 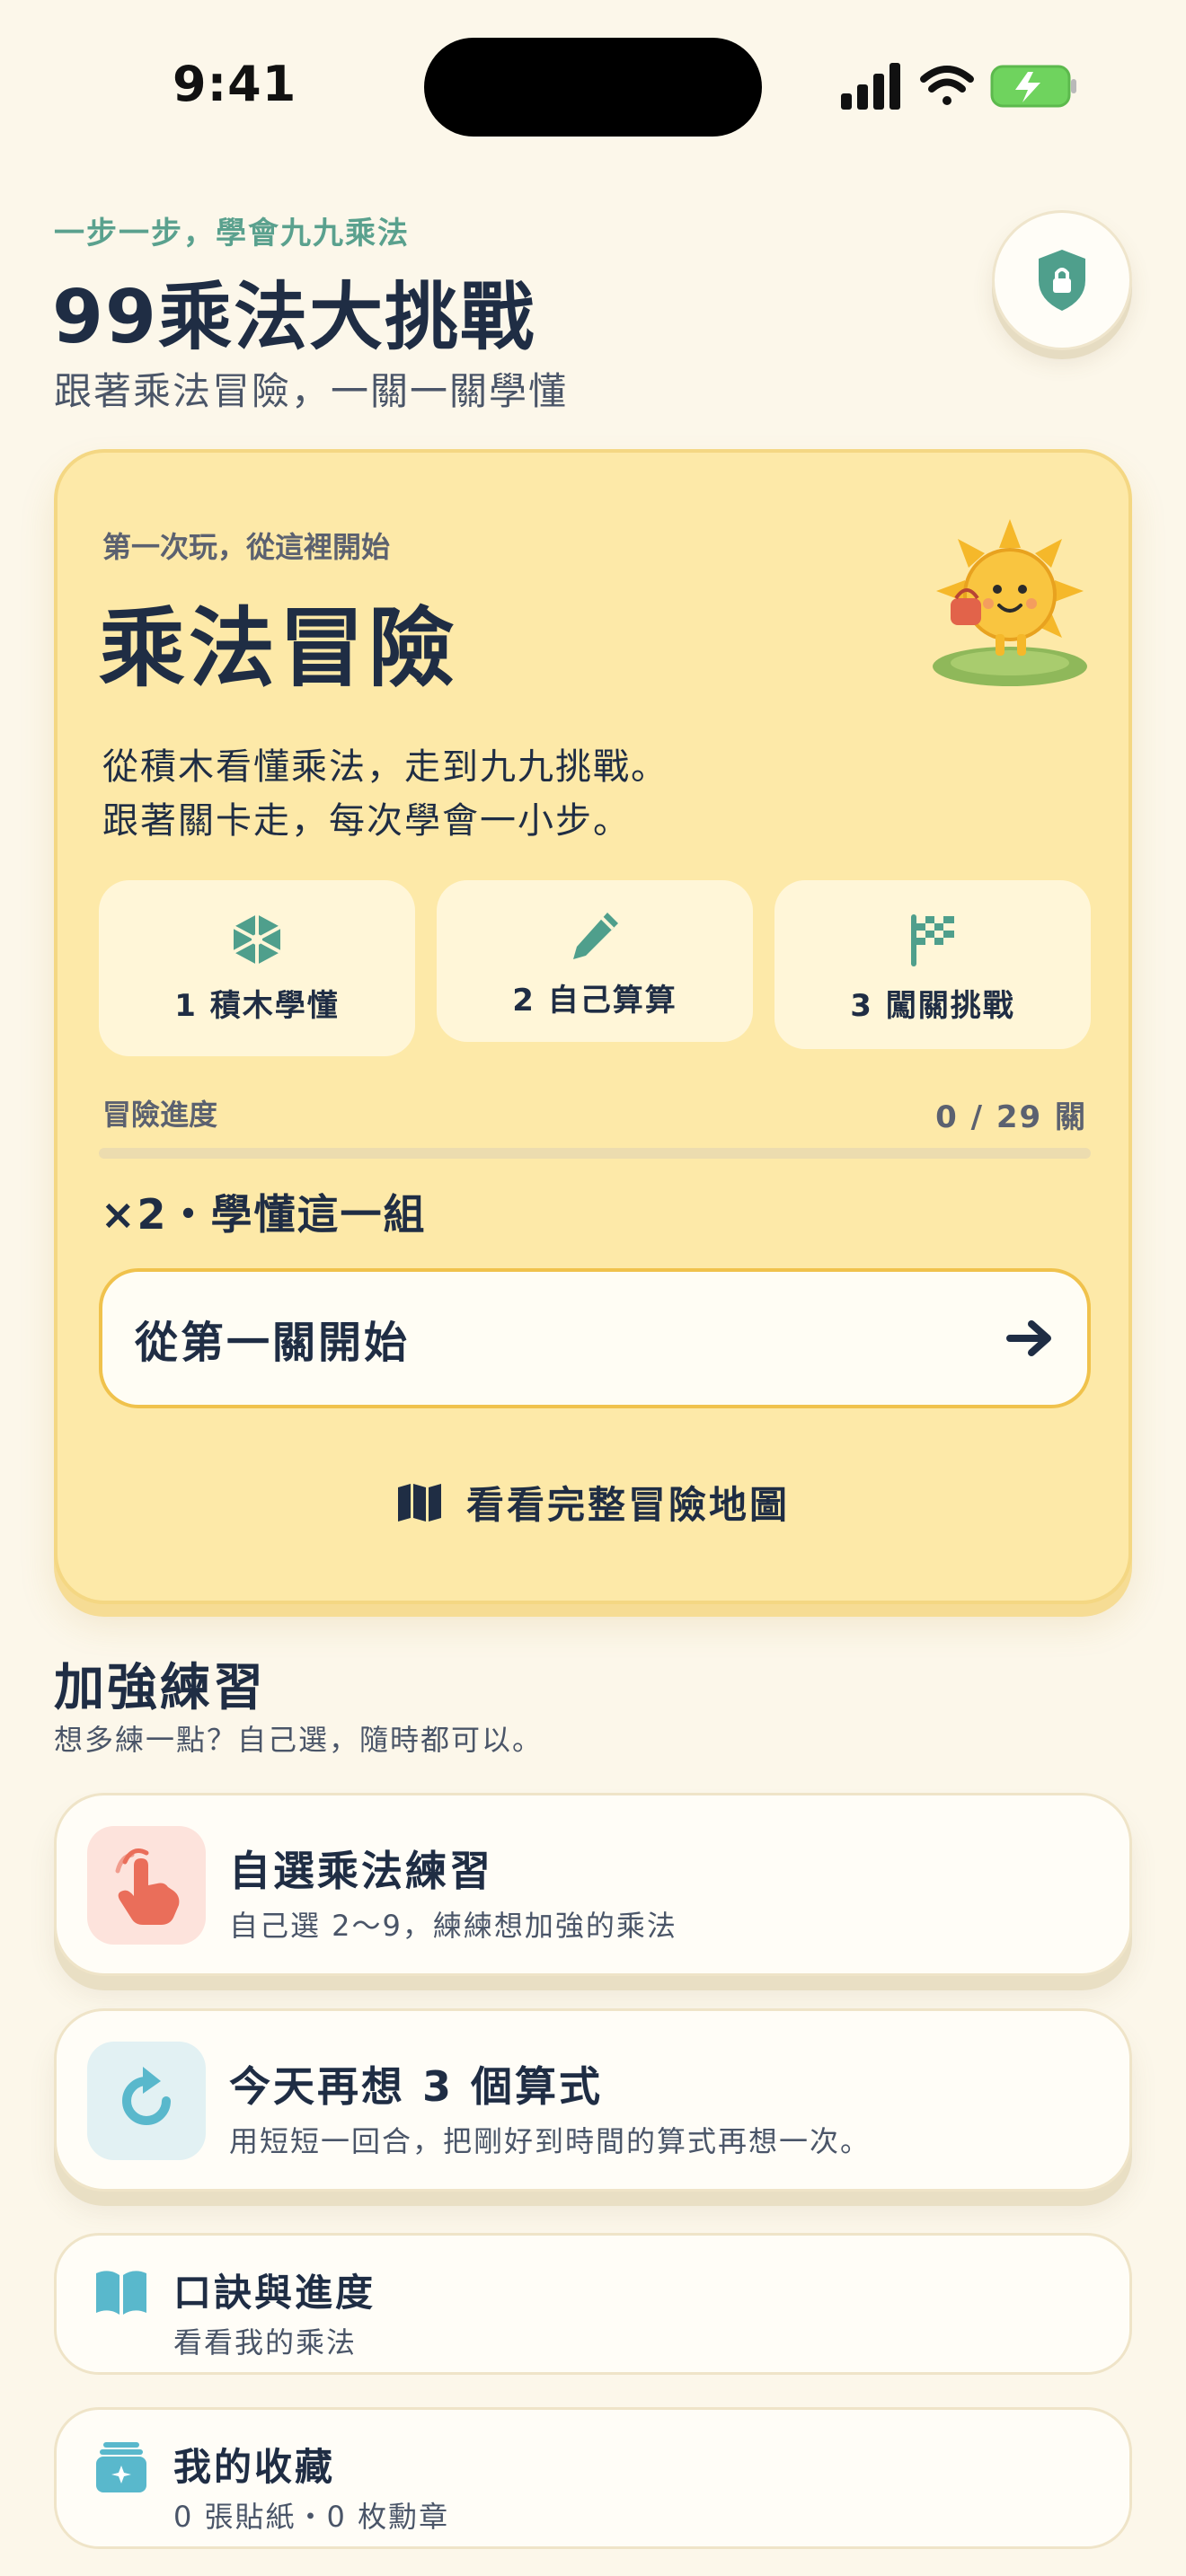 What do you see at coordinates (870, 86) in the screenshot?
I see `signal-icon` at bounding box center [870, 86].